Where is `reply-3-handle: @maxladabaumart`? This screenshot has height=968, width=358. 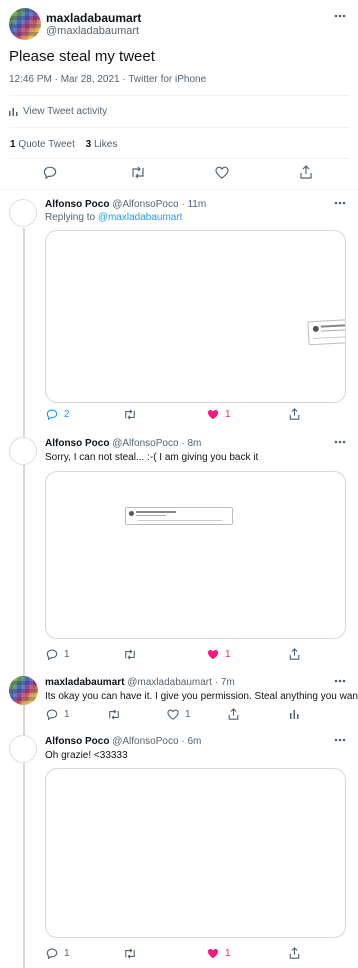 reply-3-handle: @maxladabaumart is located at coordinates (169, 682).